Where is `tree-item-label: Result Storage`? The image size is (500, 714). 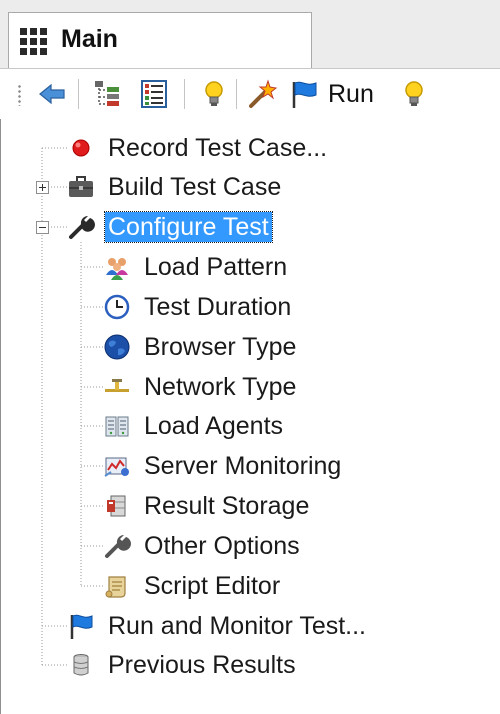
tree-item-label: Result Storage is located at coordinates (227, 506).